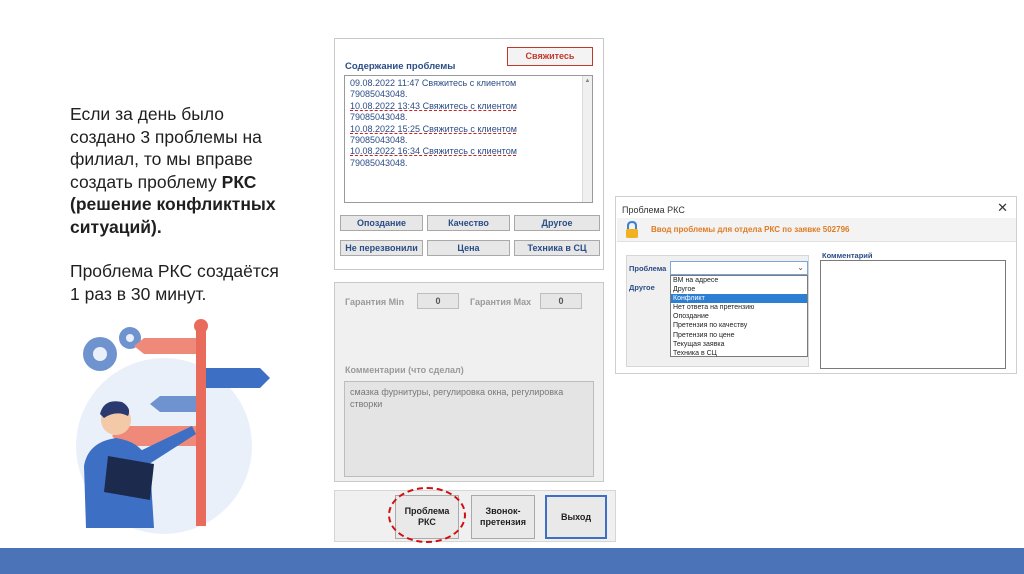 The width and height of the screenshot is (1024, 574). What do you see at coordinates (381, 223) in the screenshot?
I see `category-button-lateness: Опоздание` at bounding box center [381, 223].